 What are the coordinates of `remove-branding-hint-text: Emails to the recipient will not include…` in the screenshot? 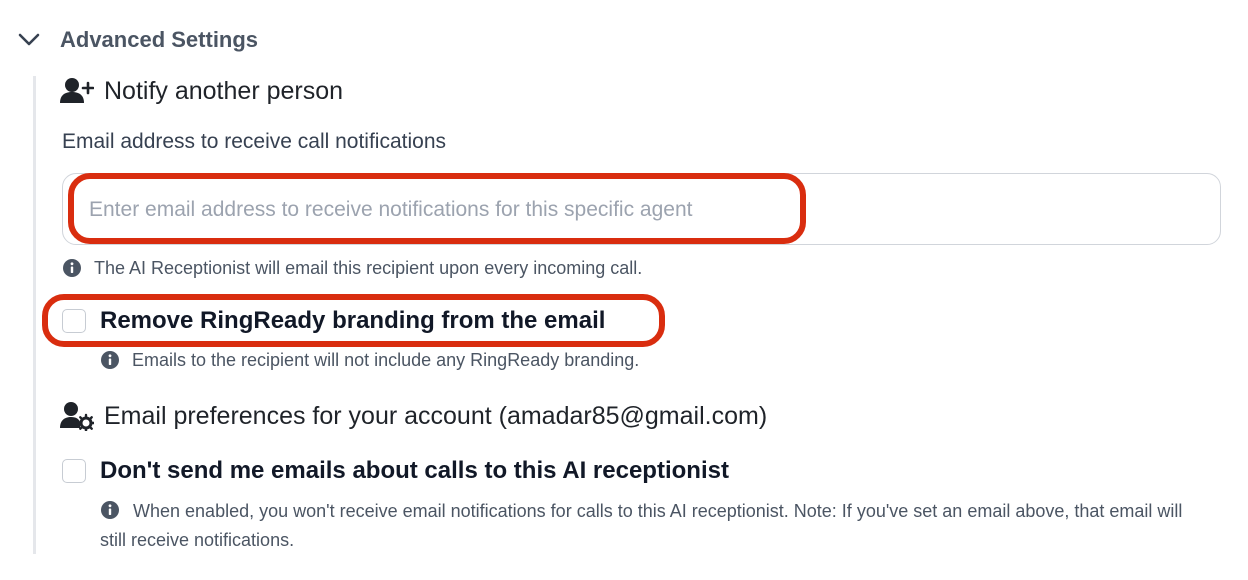 It's located at (386, 360).